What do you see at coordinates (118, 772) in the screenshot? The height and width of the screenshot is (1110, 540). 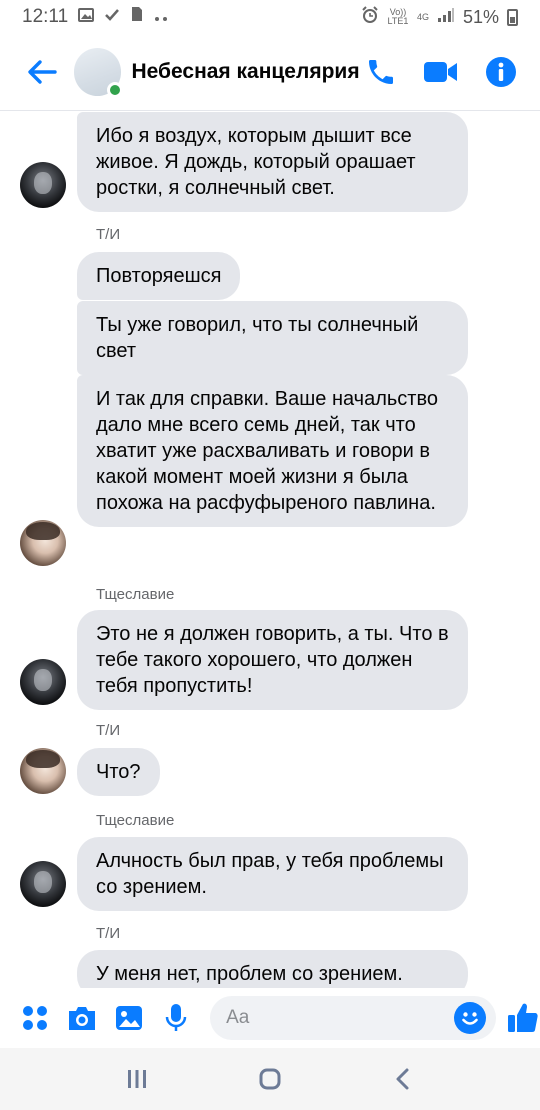 I see `message-bubble: Что?` at bounding box center [118, 772].